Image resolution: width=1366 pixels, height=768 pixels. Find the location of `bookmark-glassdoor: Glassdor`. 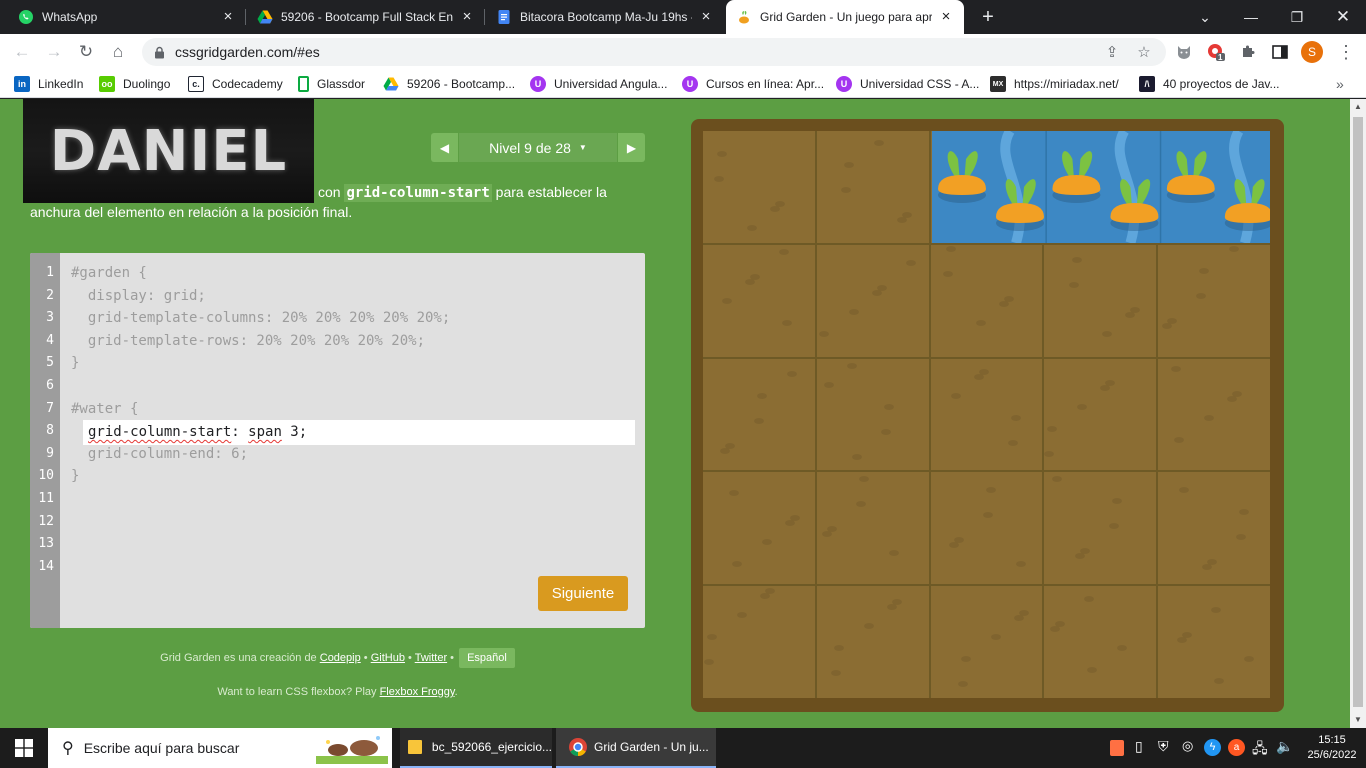

bookmark-glassdoor: Glassdor is located at coordinates (331, 84).